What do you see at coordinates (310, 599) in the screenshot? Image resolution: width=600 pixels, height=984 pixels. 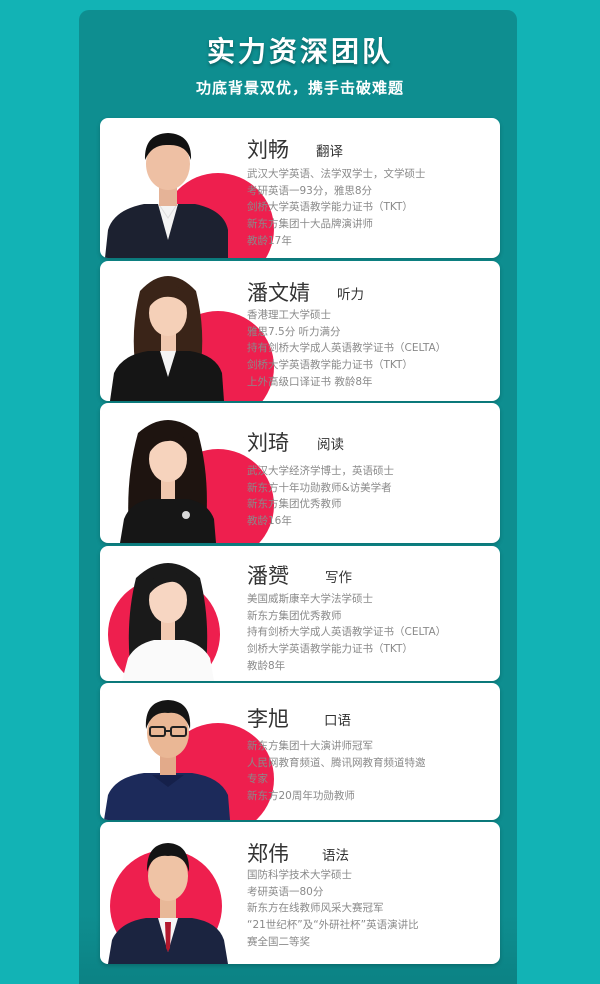 I see `credential-line: 美国威斯康辛大学法学硕士` at bounding box center [310, 599].